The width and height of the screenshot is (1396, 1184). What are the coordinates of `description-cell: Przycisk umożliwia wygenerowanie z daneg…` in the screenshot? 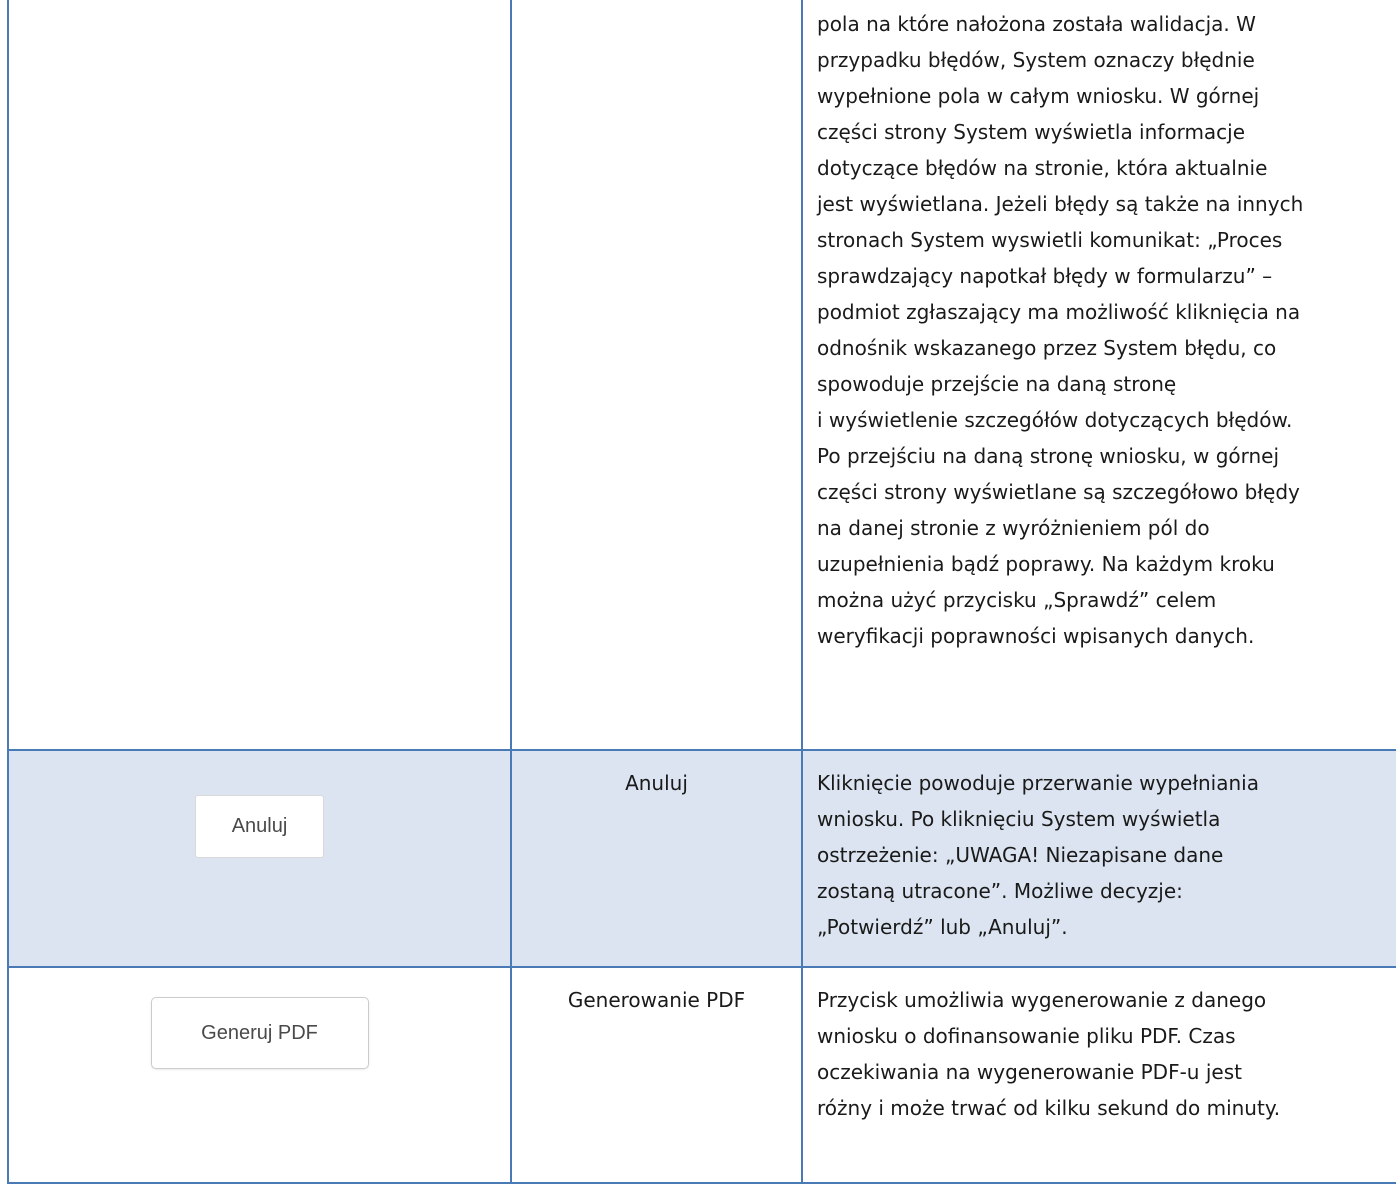 It's located at (1098, 1075).